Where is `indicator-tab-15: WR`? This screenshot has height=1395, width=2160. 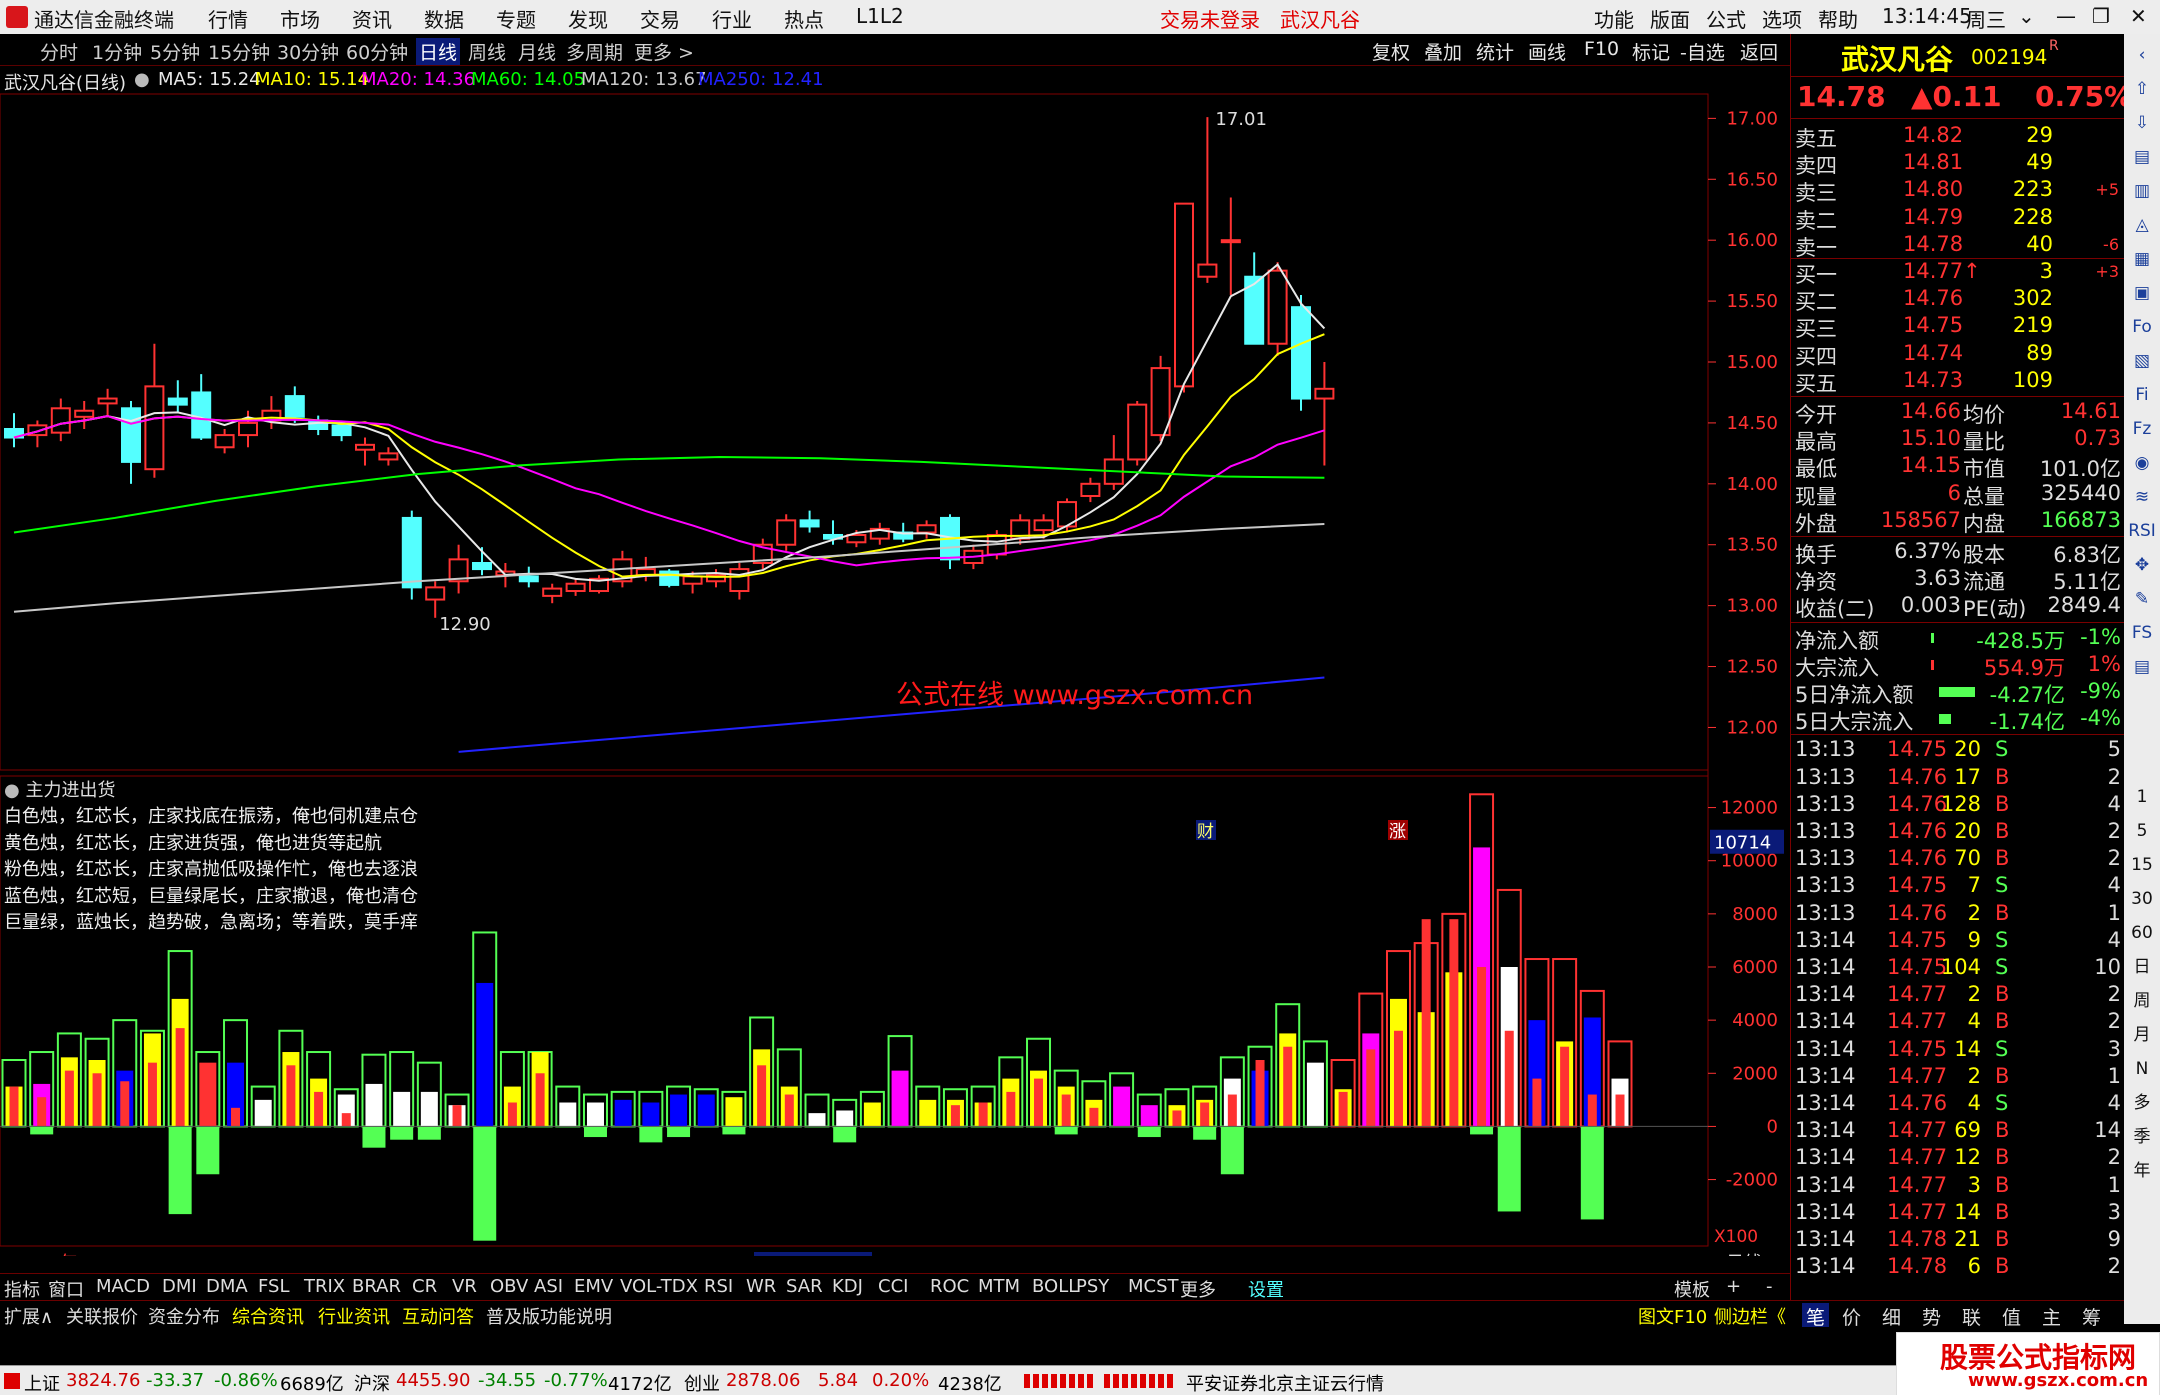
indicator-tab-15: WR is located at coordinates (761, 1286).